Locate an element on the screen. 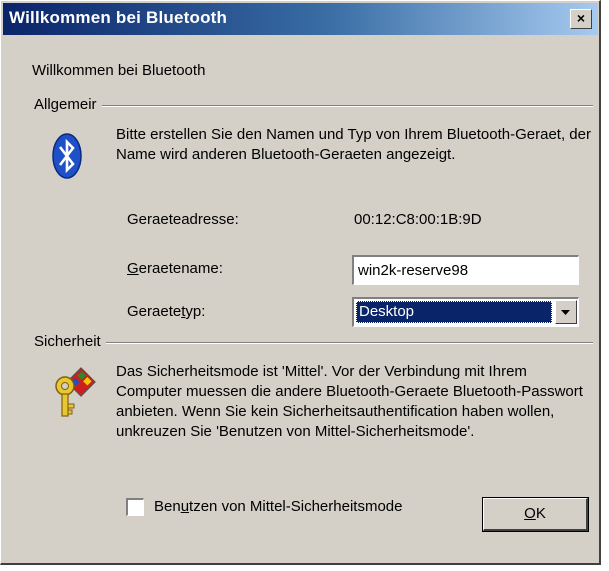 Image resolution: width=609 pixels, height=571 pixels. device-type-select: Desktop is located at coordinates (465, 312).